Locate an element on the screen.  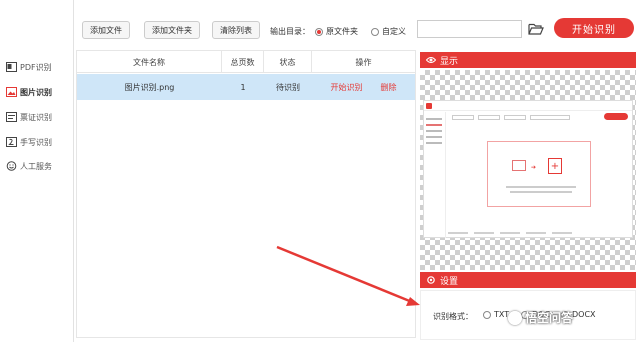
output-path-input is located at coordinates (469, 29).